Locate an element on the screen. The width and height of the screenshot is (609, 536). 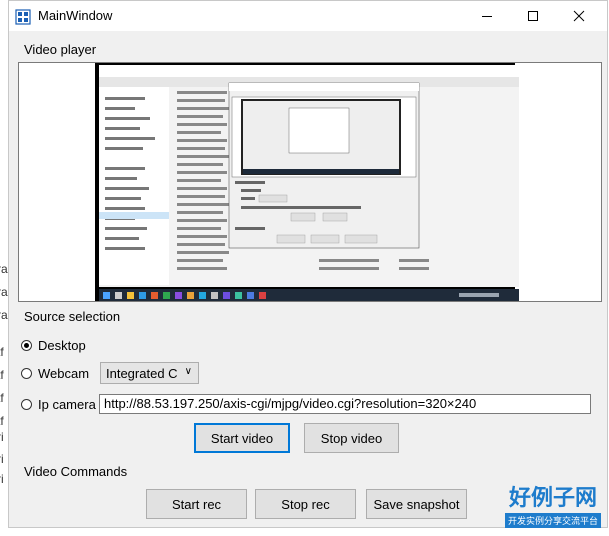
title-bar: MainWindow is located at coordinates (308, 16).